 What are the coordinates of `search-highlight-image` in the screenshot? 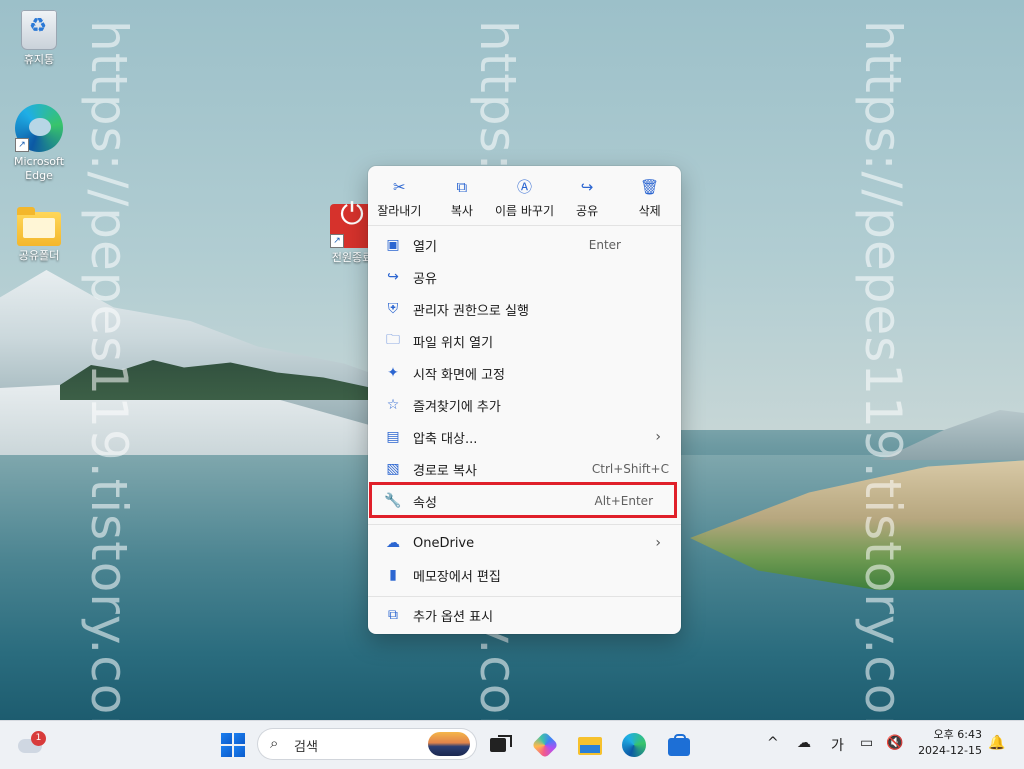 It's located at (449, 744).